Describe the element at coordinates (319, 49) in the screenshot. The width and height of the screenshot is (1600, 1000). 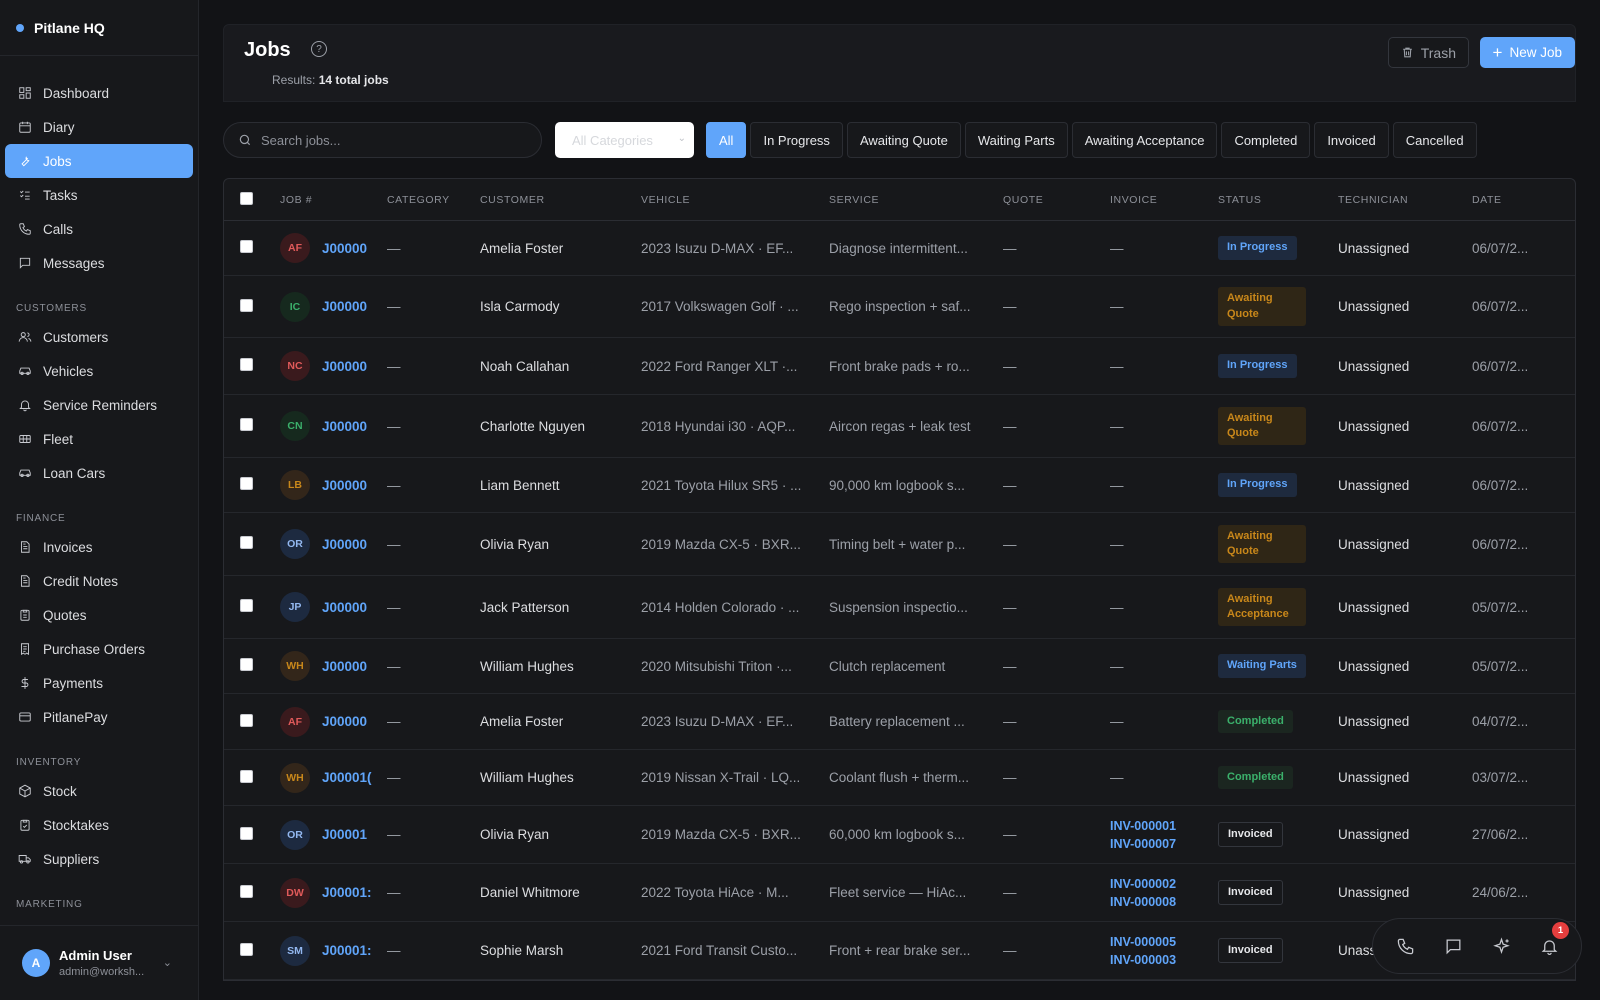
I see `help-icon: ?` at that location.